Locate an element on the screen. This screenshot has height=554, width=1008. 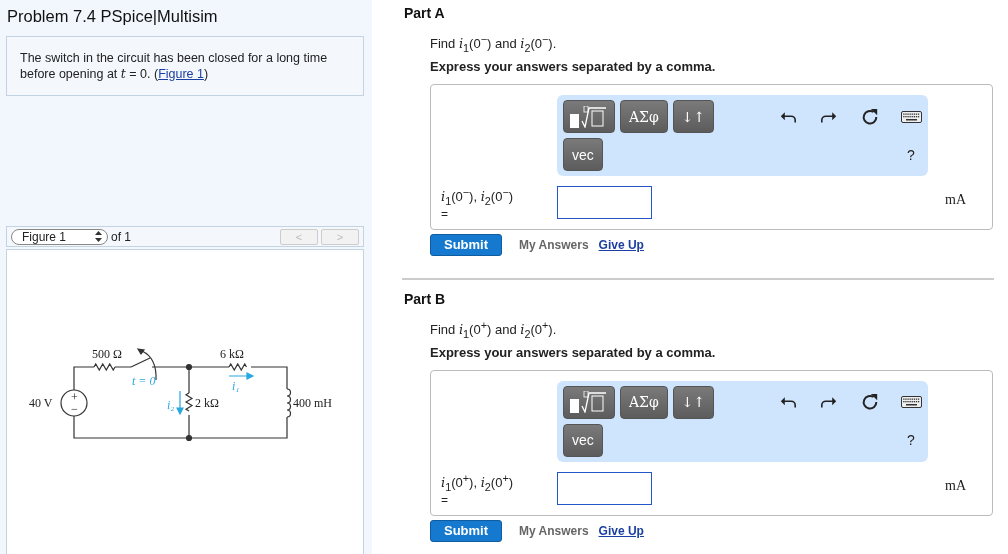
figure-select: Figure 1 is located at coordinates (59, 236).